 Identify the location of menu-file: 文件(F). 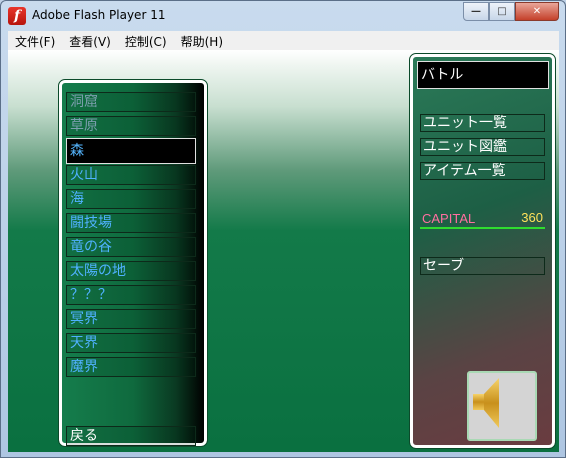
(35, 40).